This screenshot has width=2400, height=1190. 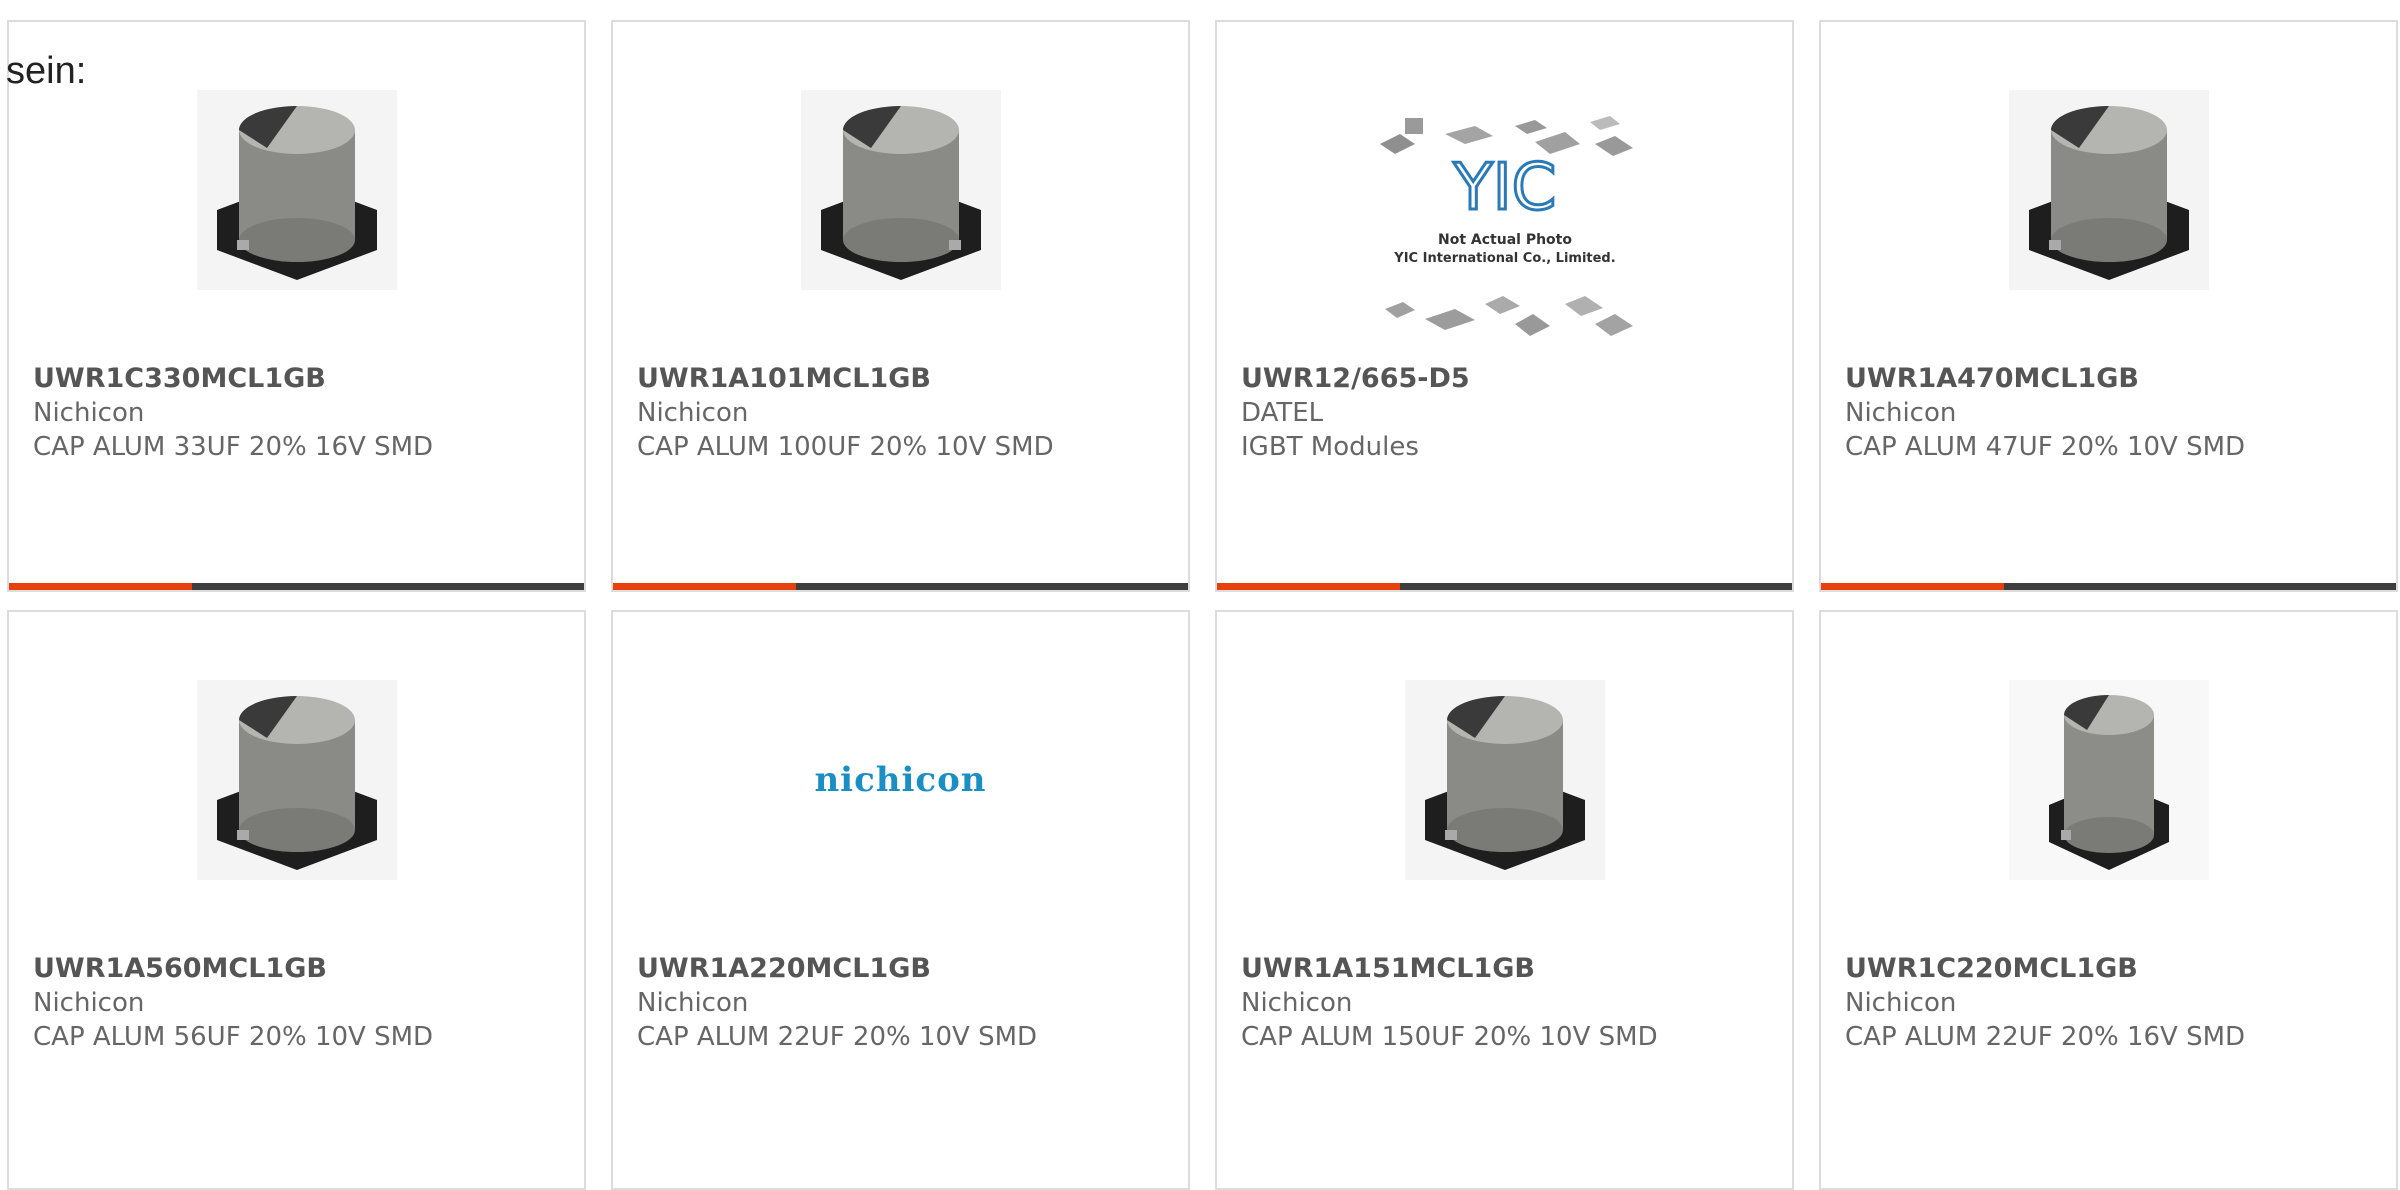 What do you see at coordinates (1504, 188) in the screenshot?
I see `yic-logo: YIC` at bounding box center [1504, 188].